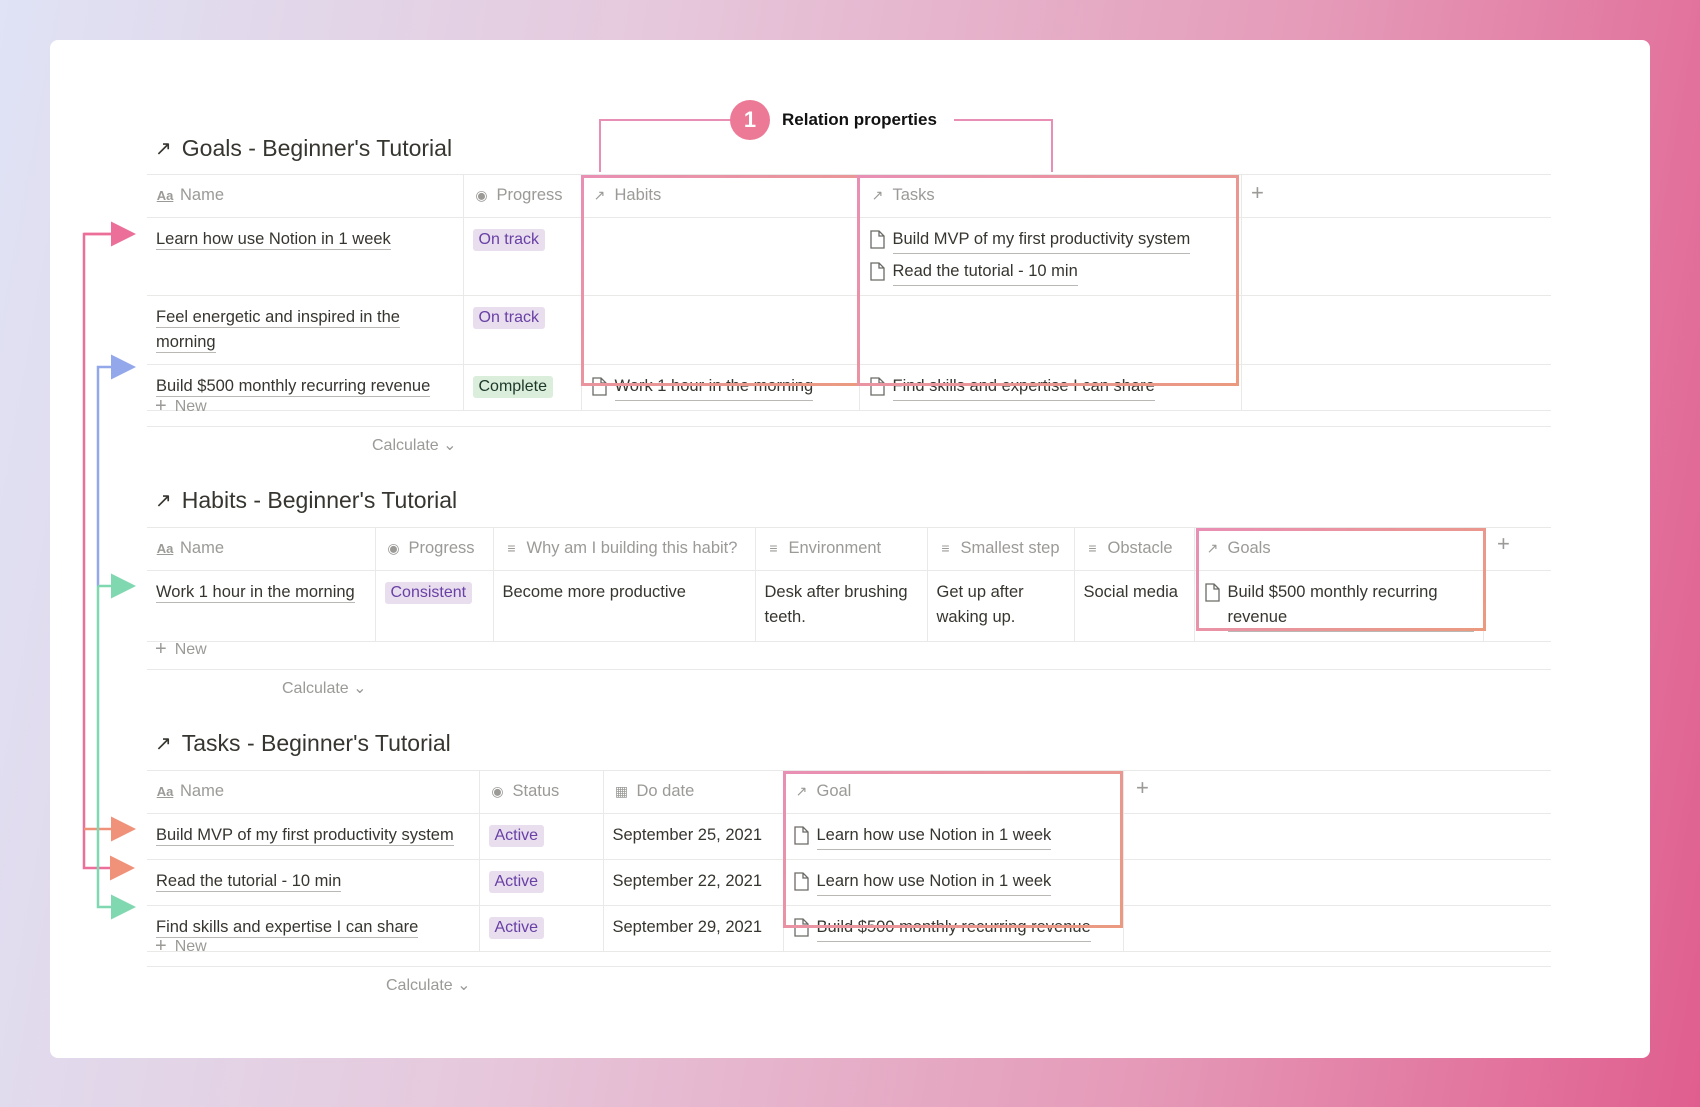  Describe the element at coordinates (293, 387) in the screenshot. I see `row-name: Build $500 monthly recurring revenue` at that location.